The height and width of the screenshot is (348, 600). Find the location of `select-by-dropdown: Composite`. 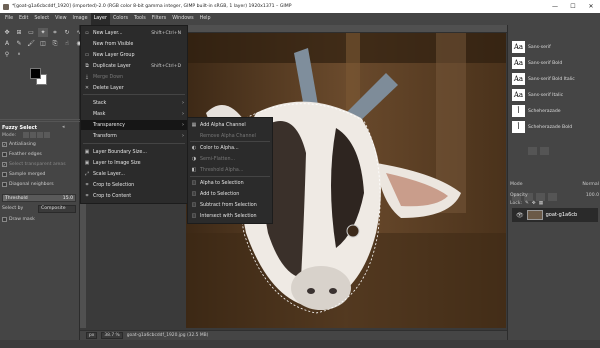

select-by-dropdown: Composite is located at coordinates (57, 209).